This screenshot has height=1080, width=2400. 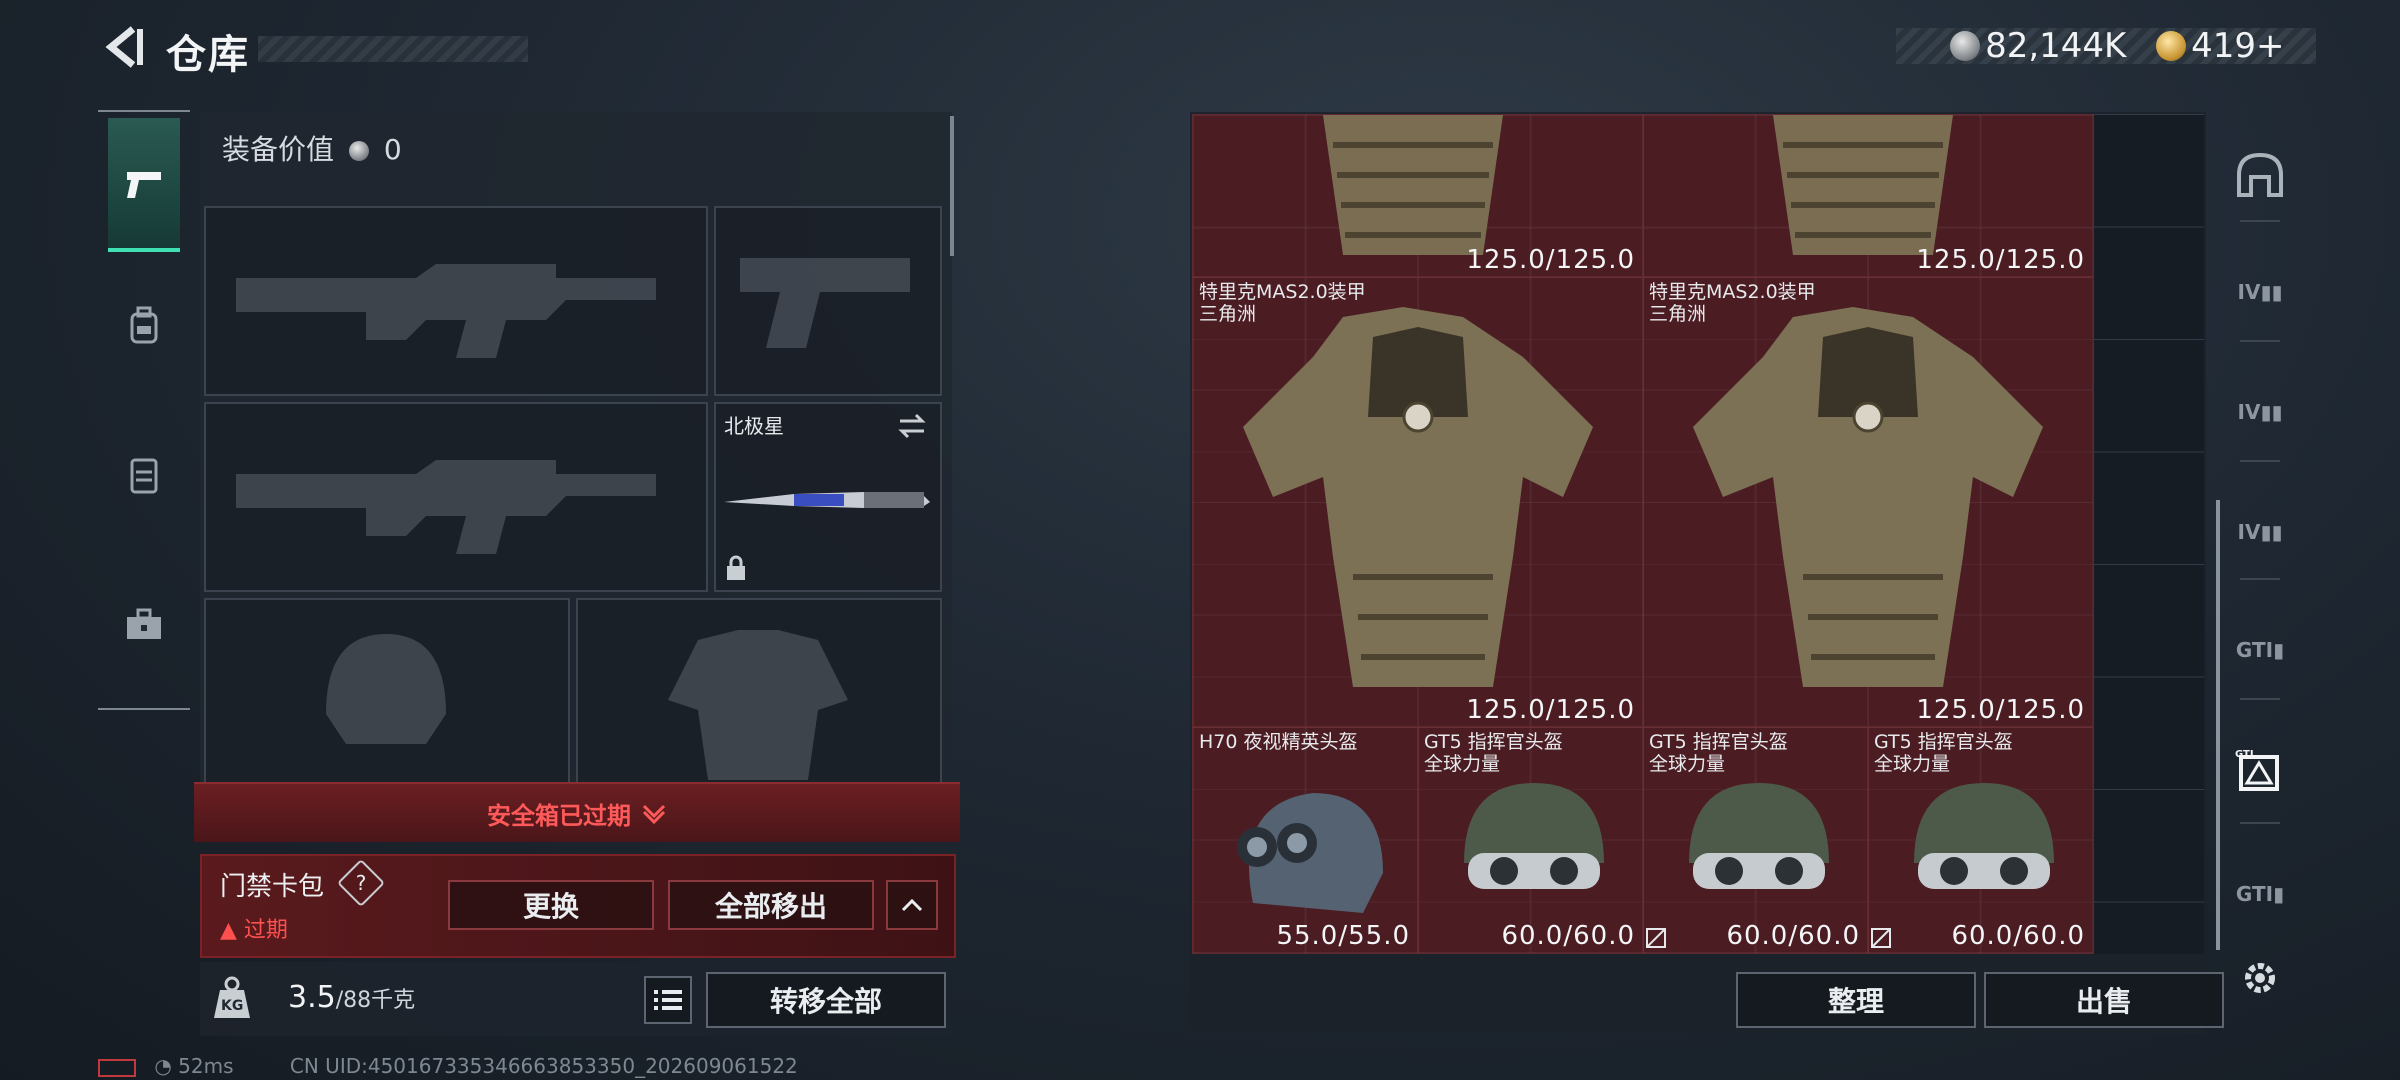 I want to click on tab-chest-rig, so click(x=144, y=475).